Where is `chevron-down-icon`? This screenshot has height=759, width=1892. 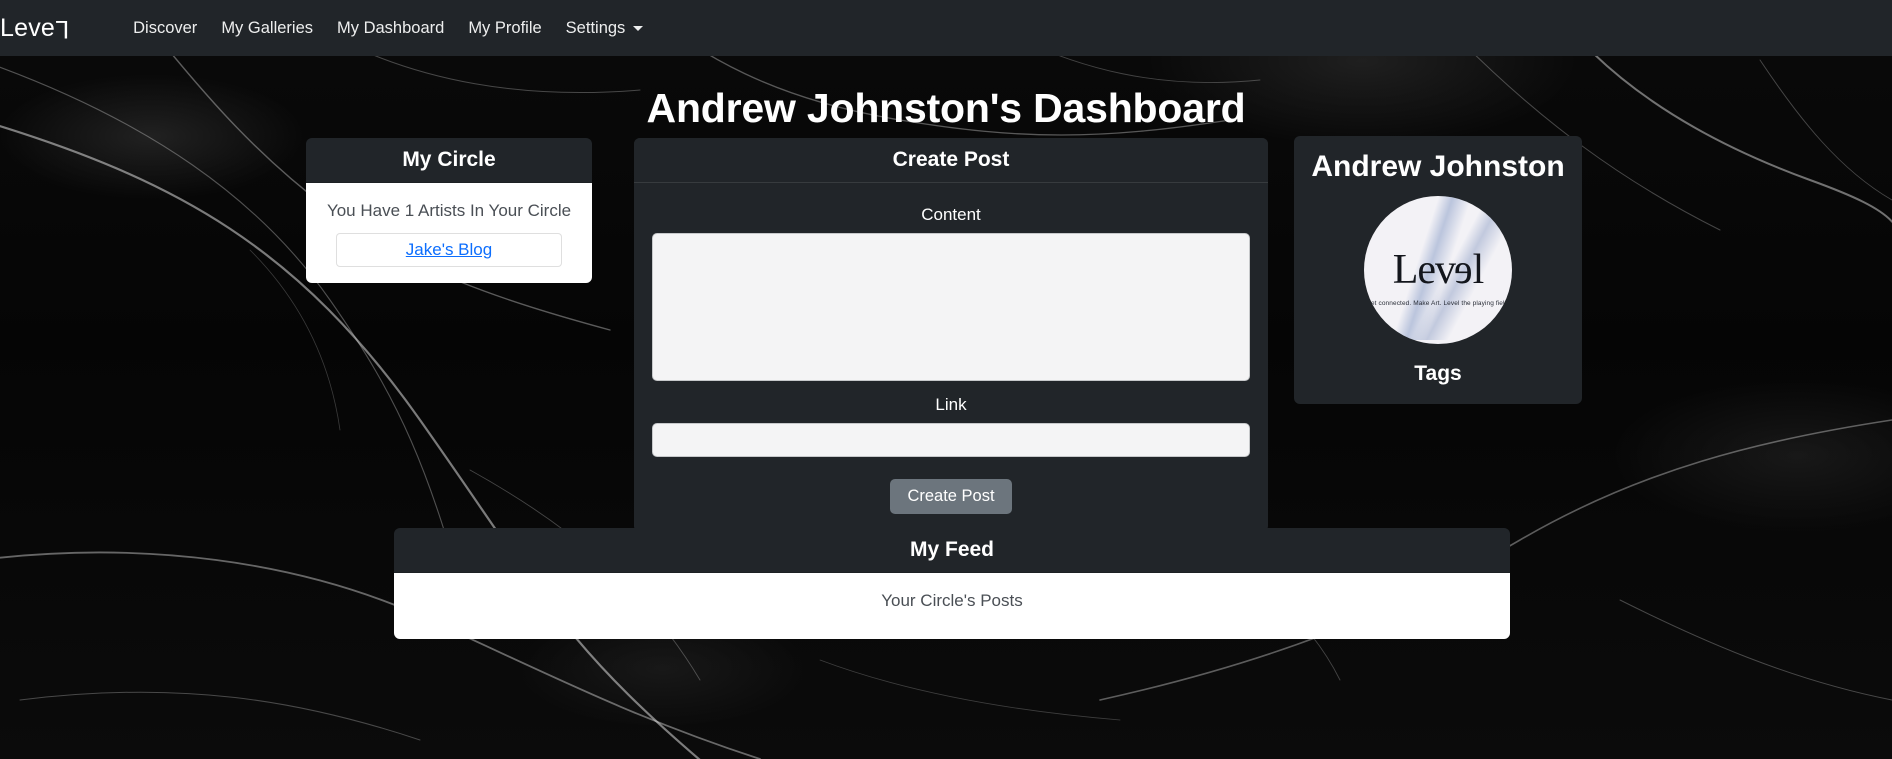
chevron-down-icon is located at coordinates (638, 28).